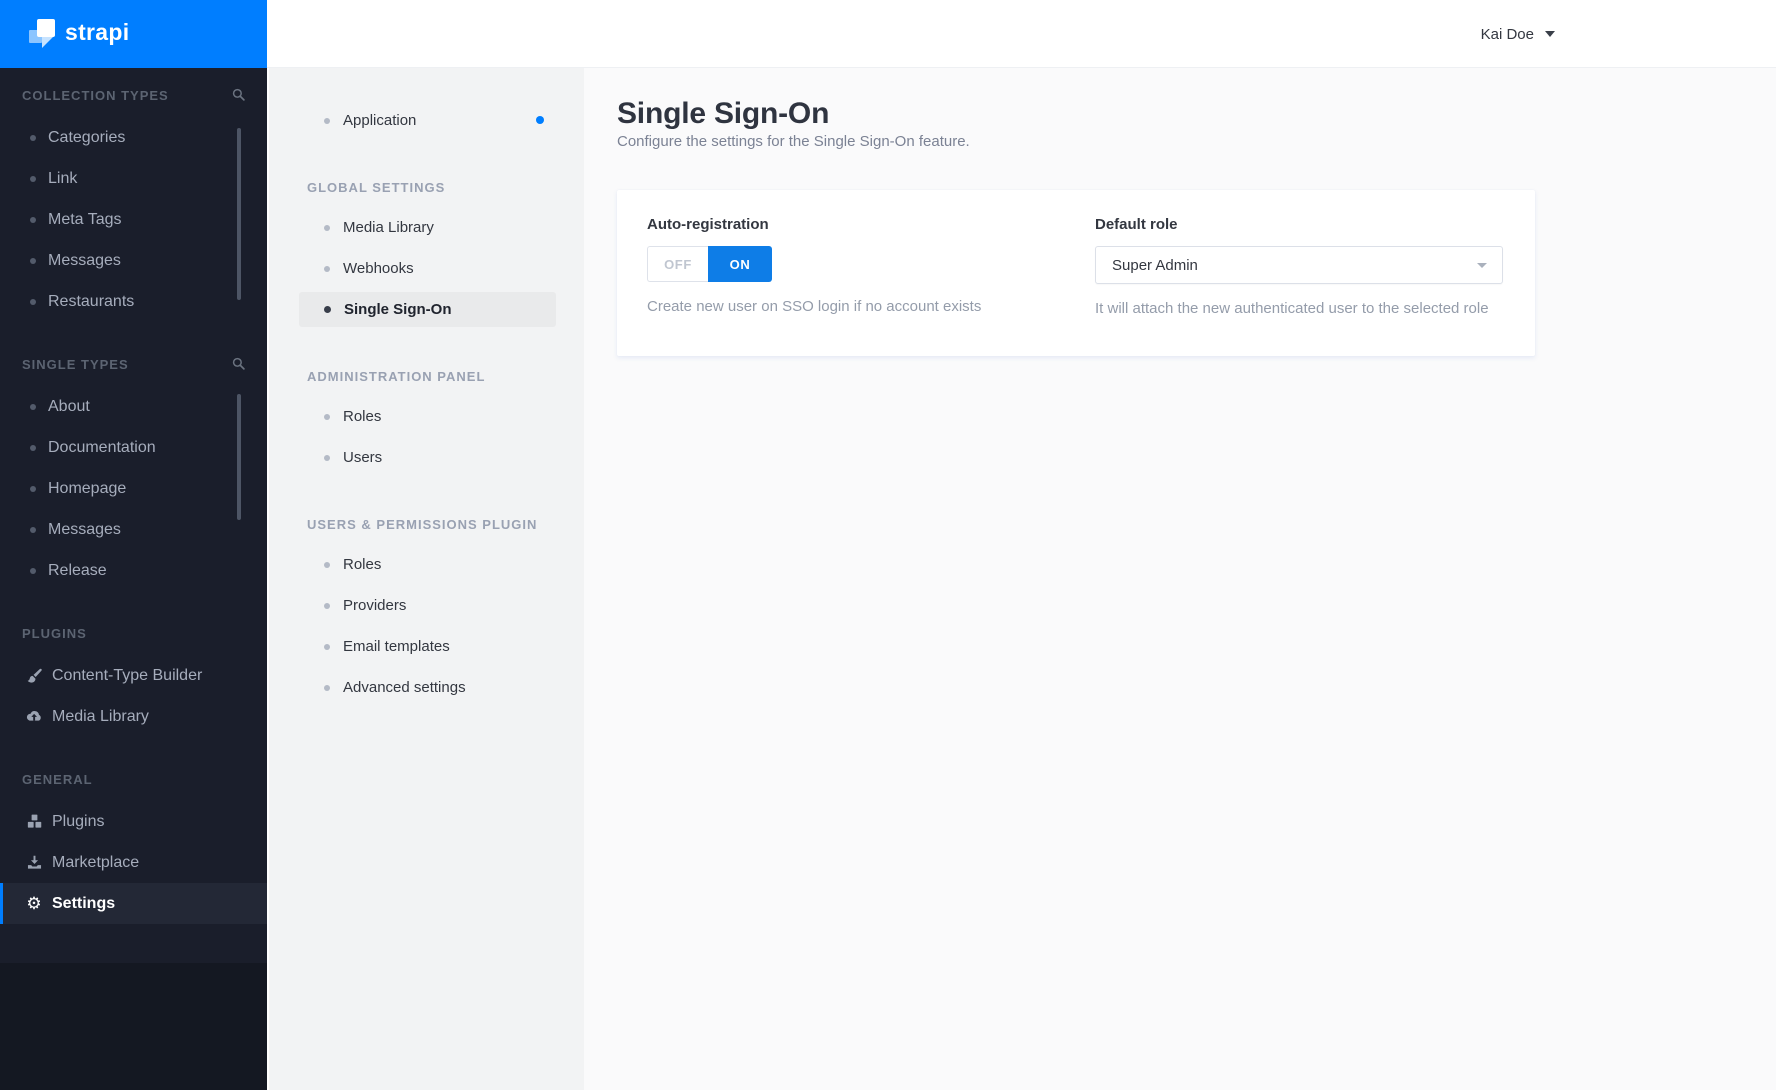 This screenshot has height=1090, width=1776. What do you see at coordinates (426, 457) in the screenshot?
I see `subnav-item-admin-users: Users` at bounding box center [426, 457].